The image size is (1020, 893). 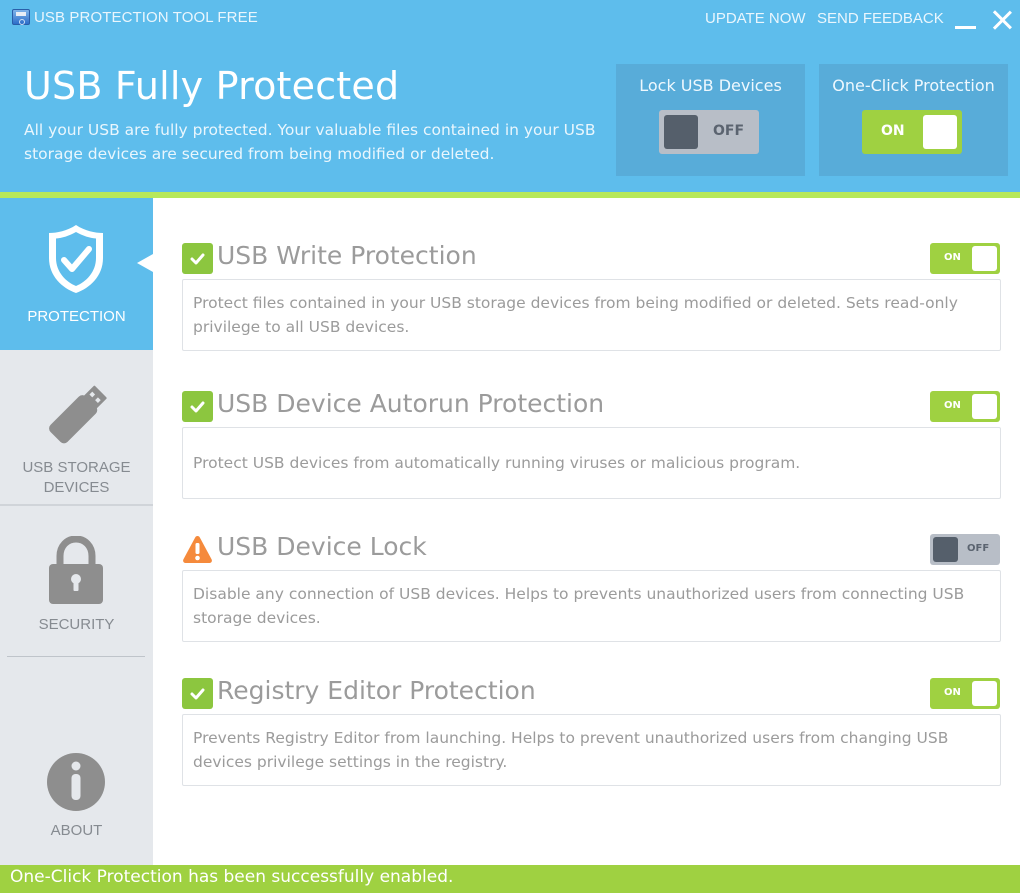 I want to click on sidebar-item-security: SECURITY, so click(x=76, y=582).